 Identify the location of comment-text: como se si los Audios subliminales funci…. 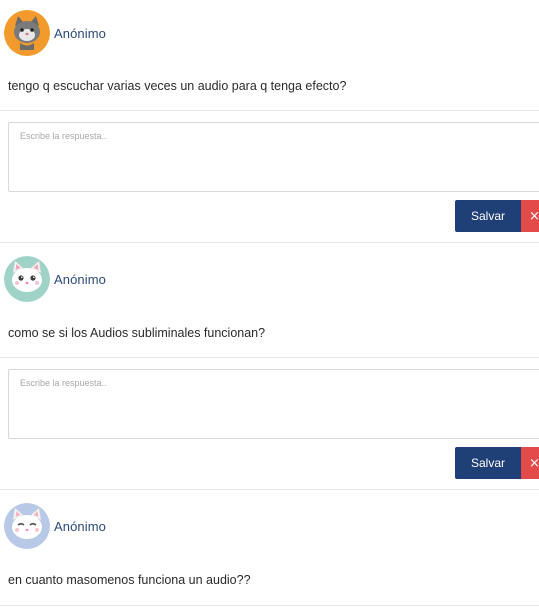
(137, 333).